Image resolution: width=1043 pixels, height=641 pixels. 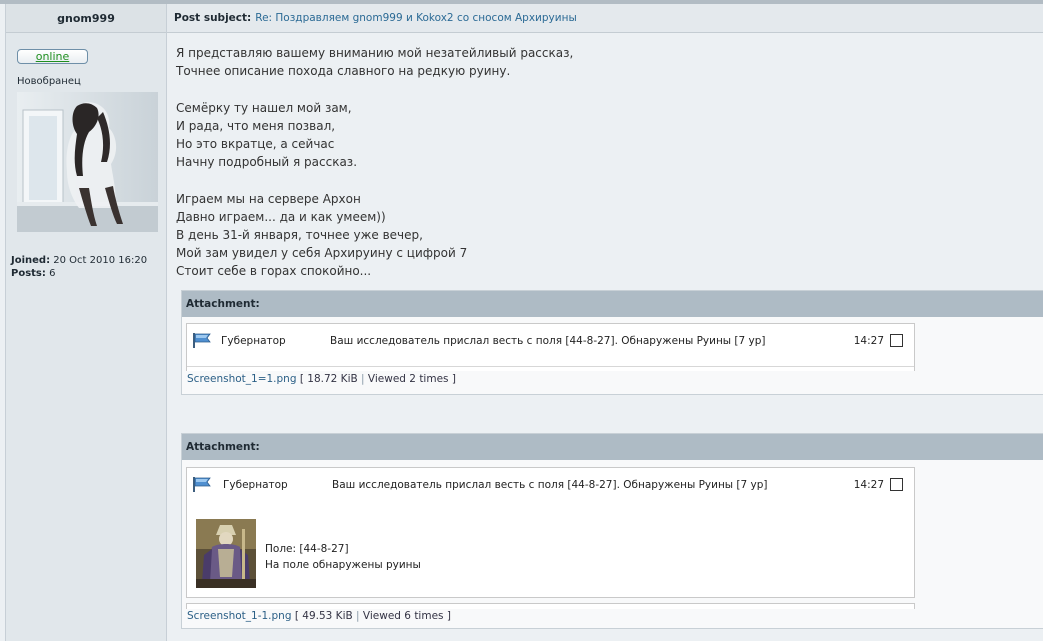 I want to click on post-line: В день 31-й января, точнее уже вечер,, so click(x=299, y=234).